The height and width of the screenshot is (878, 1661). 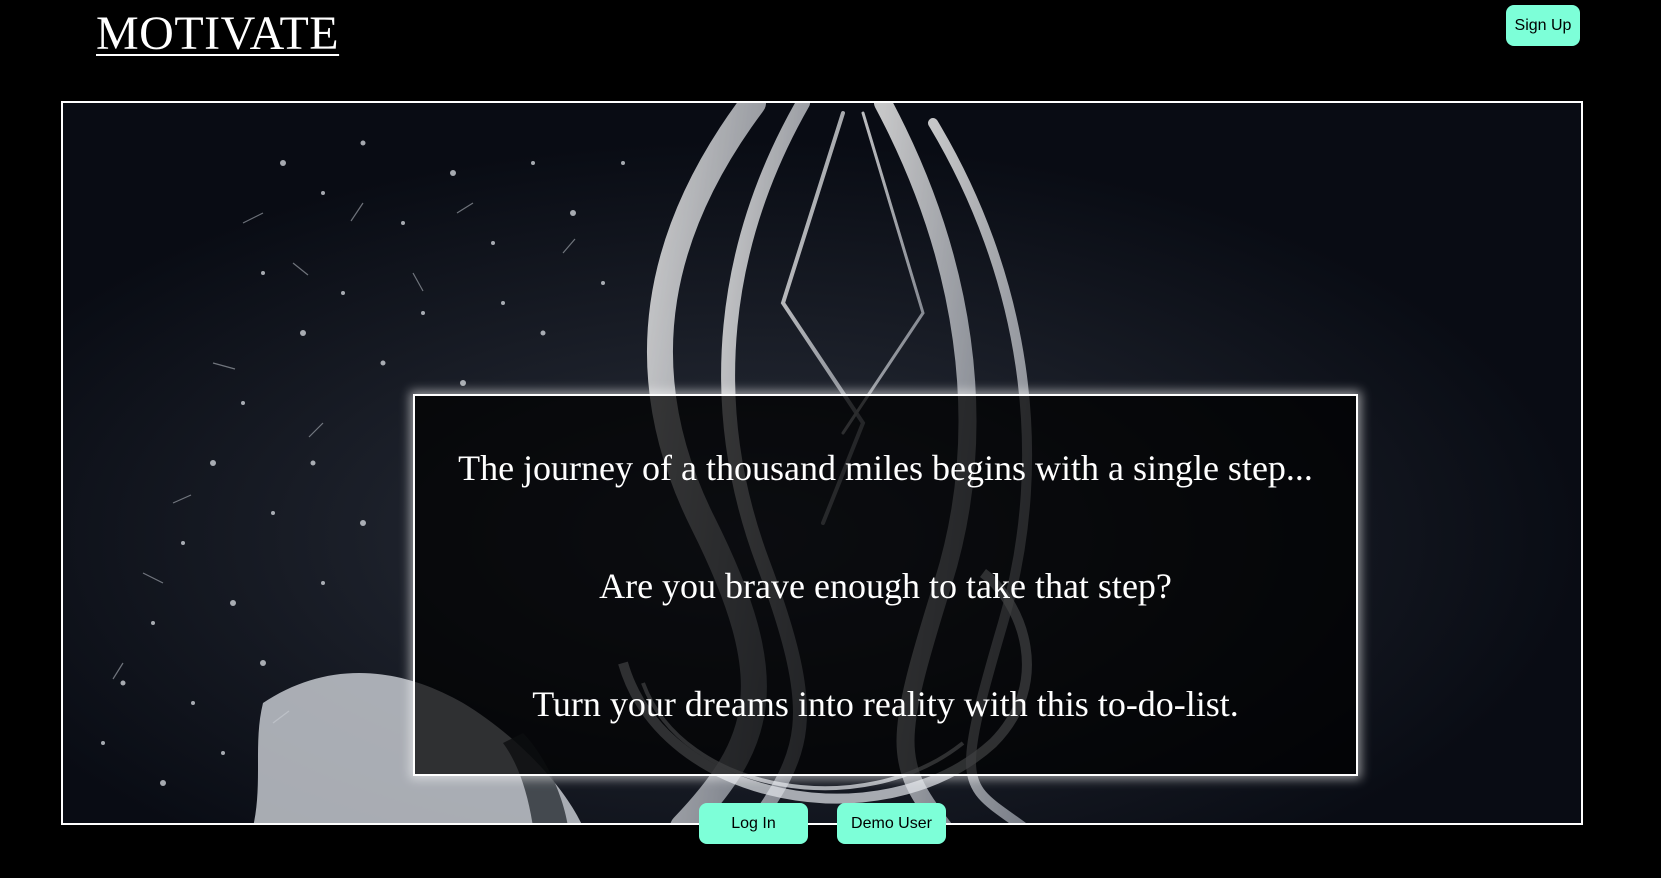 What do you see at coordinates (891, 823) in the screenshot?
I see `demo-user-button: Demo User` at bounding box center [891, 823].